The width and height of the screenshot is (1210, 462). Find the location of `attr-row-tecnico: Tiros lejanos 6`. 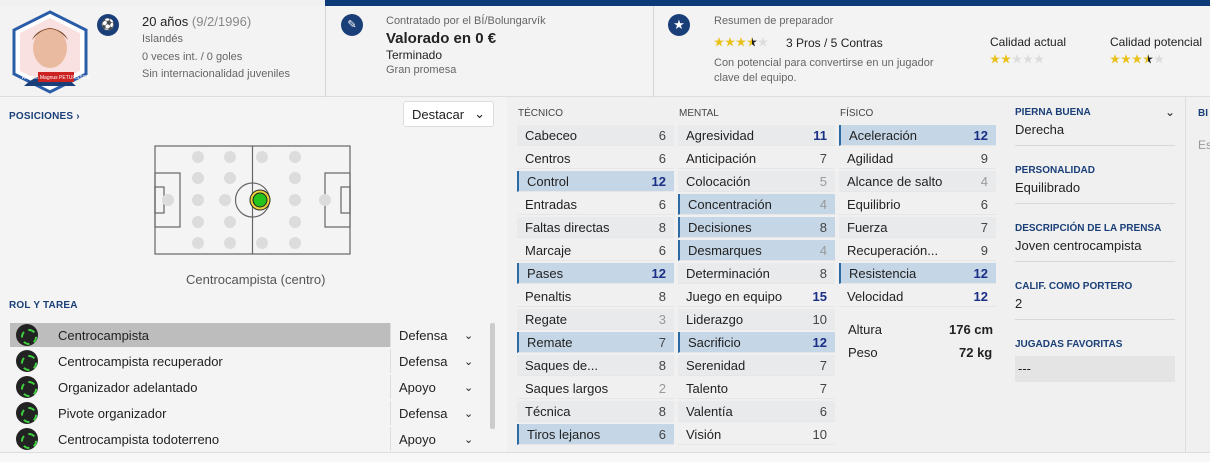

attr-row-tecnico: Tiros lejanos 6 is located at coordinates (595, 434).